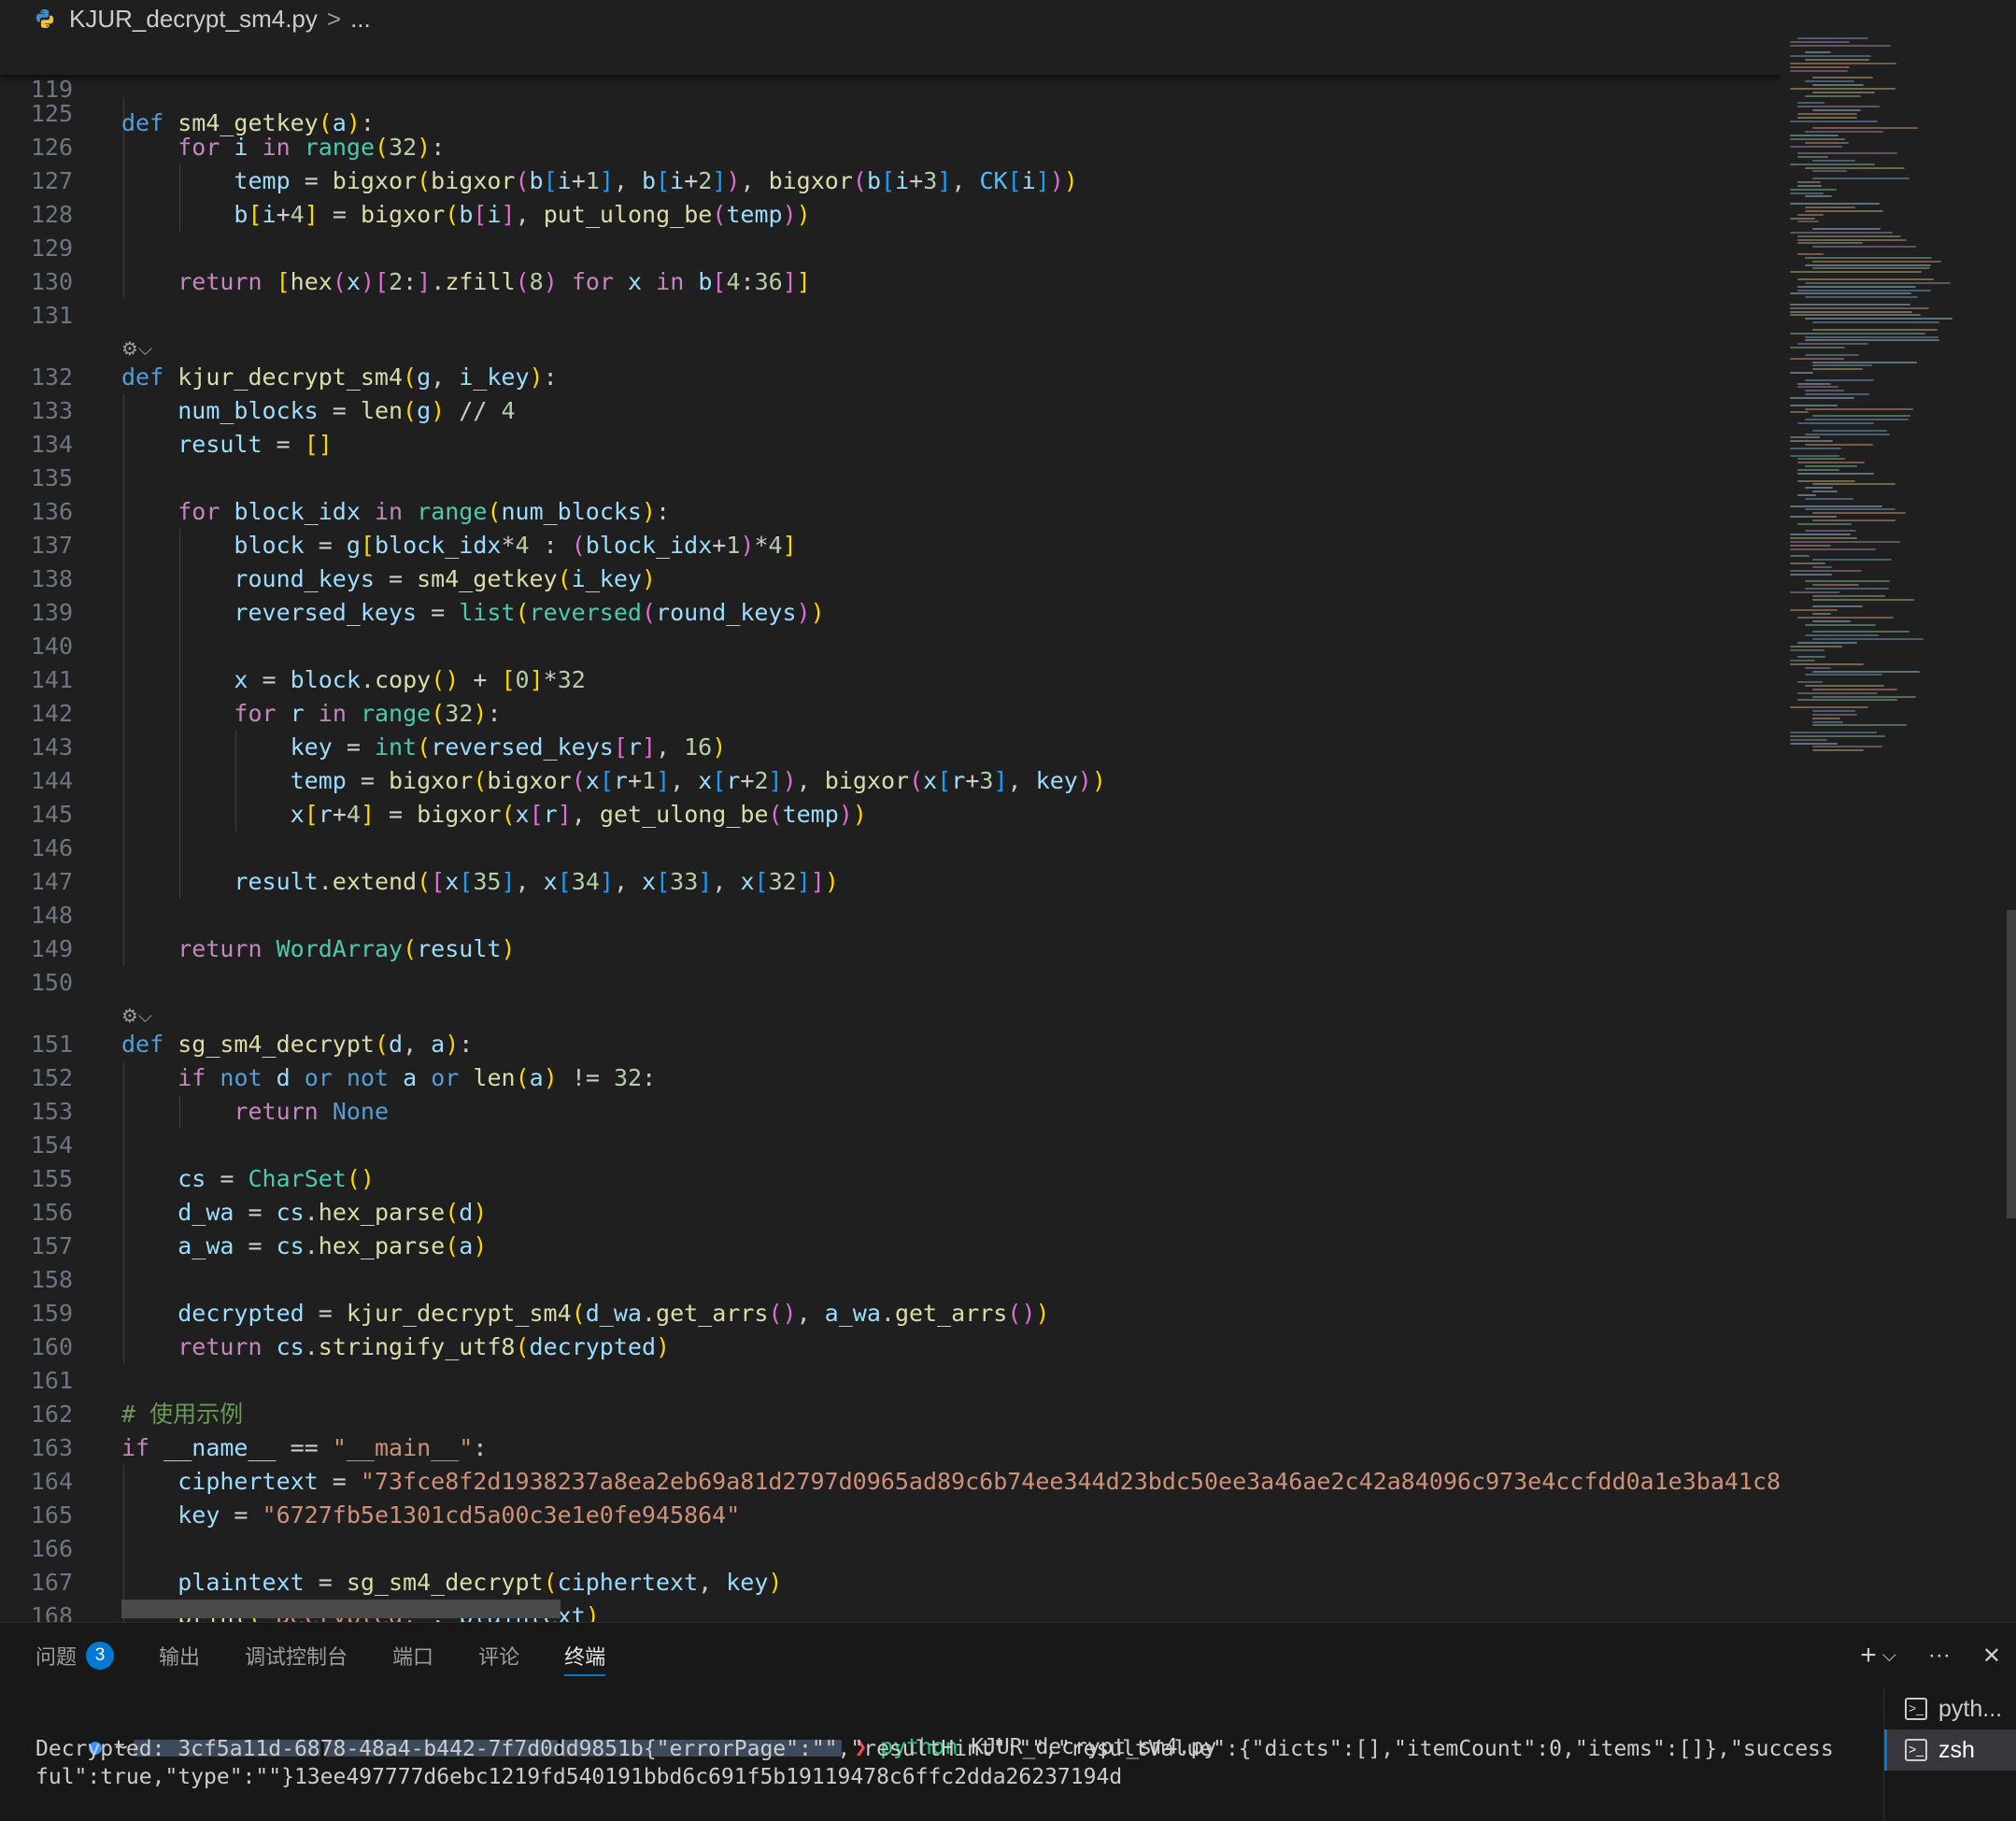 The image size is (2016, 1821). Describe the element at coordinates (890, 1448) in the screenshot. I see `code-line: 163 if __name__ == "__main__":` at that location.